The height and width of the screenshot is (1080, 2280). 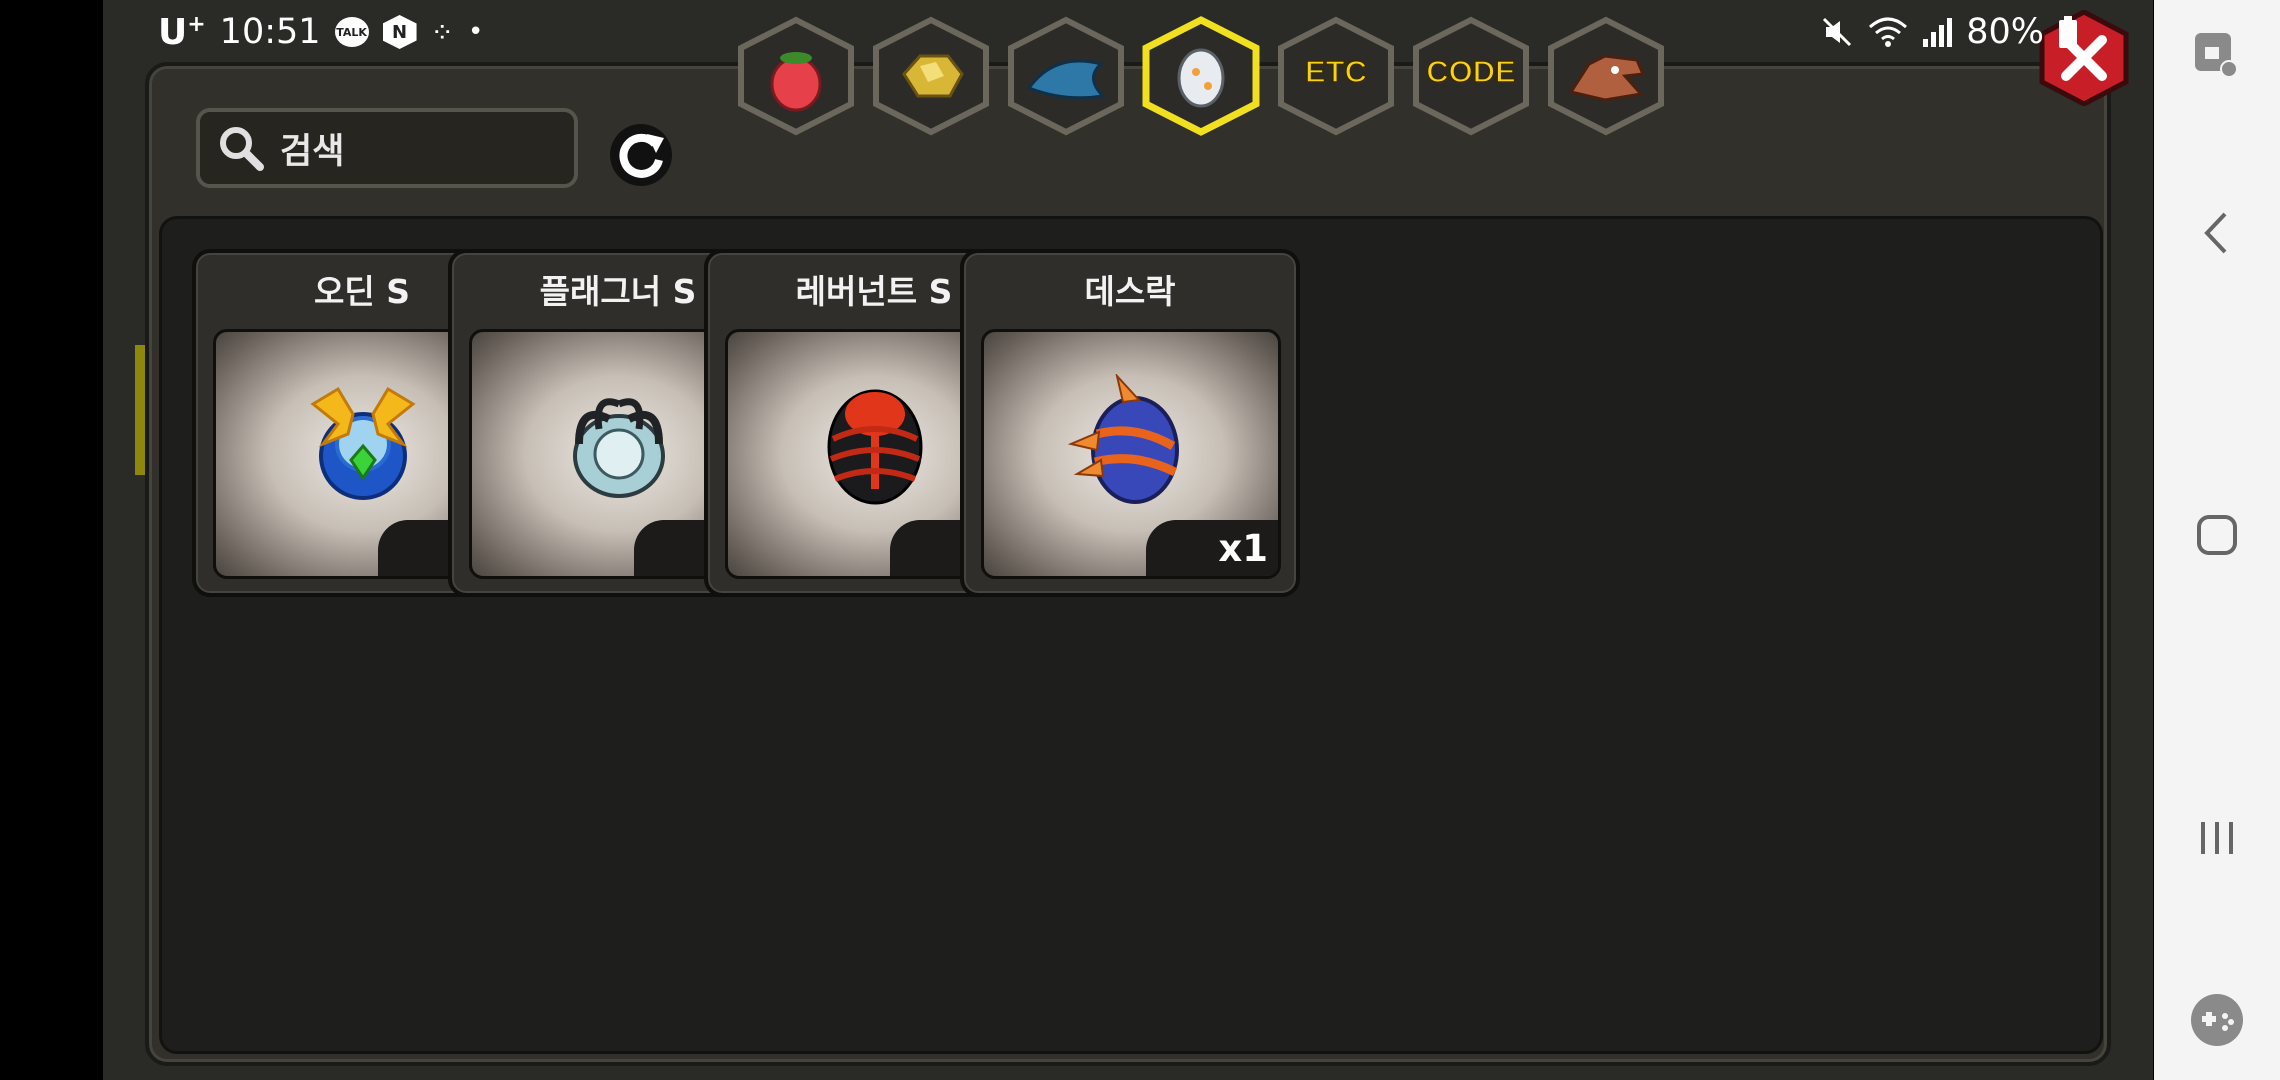 What do you see at coordinates (363, 444) in the screenshot?
I see `odin-emblem-icon` at bounding box center [363, 444].